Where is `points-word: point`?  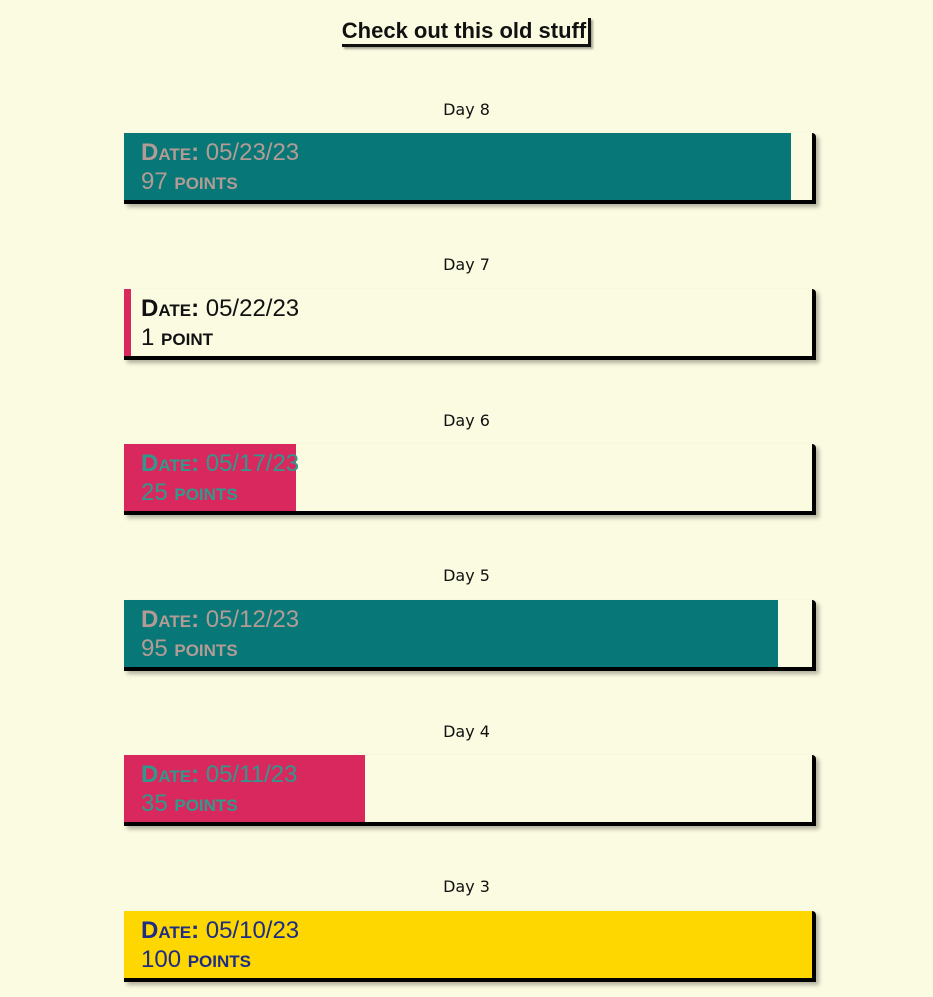 points-word: point is located at coordinates (187, 337).